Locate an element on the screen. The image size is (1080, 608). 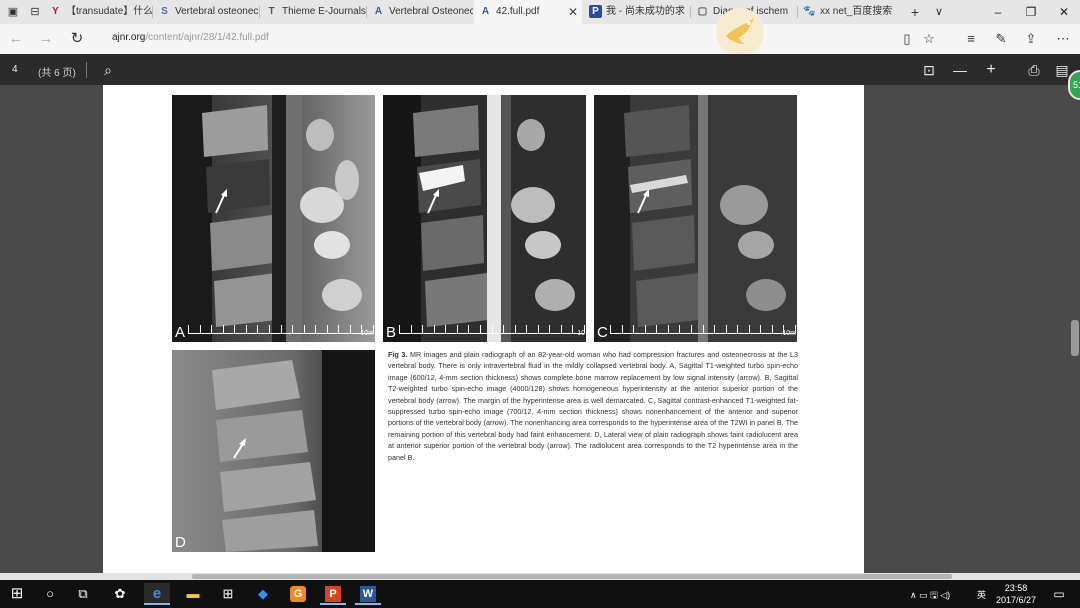
task-view-icon: ⧉ is located at coordinates (83, 594).